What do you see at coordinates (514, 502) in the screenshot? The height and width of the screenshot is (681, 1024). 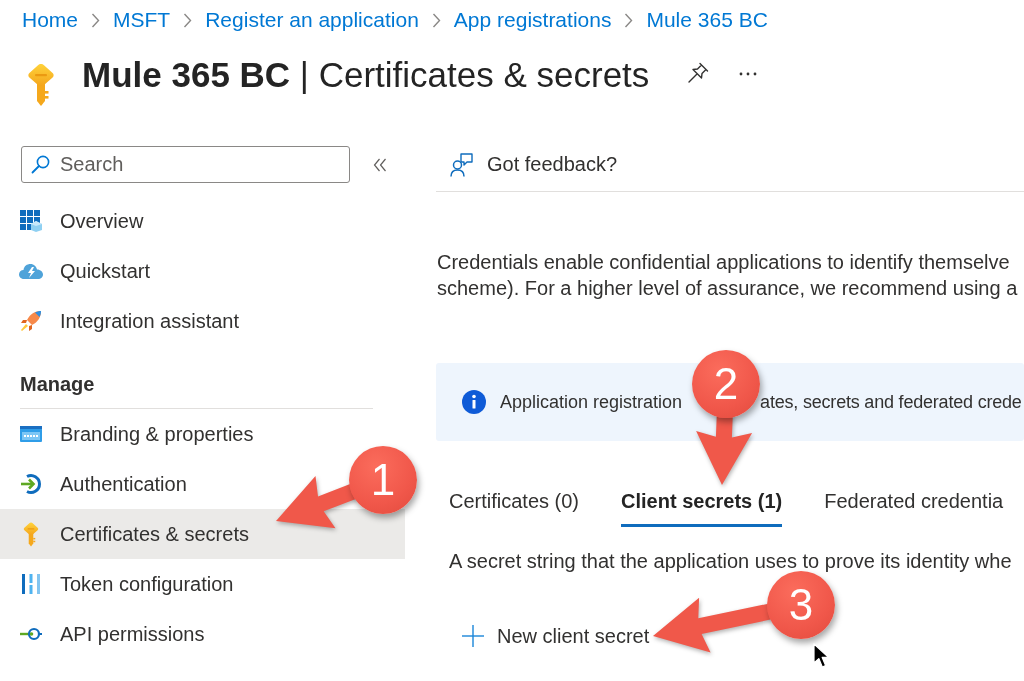 I see `tab: Certificates (0)` at bounding box center [514, 502].